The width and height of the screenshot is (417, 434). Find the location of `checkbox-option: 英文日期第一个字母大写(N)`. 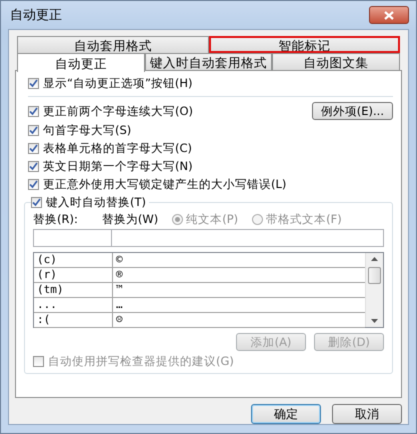

checkbox-option: 英文日期第一个字母大写(N) is located at coordinates (210, 166).